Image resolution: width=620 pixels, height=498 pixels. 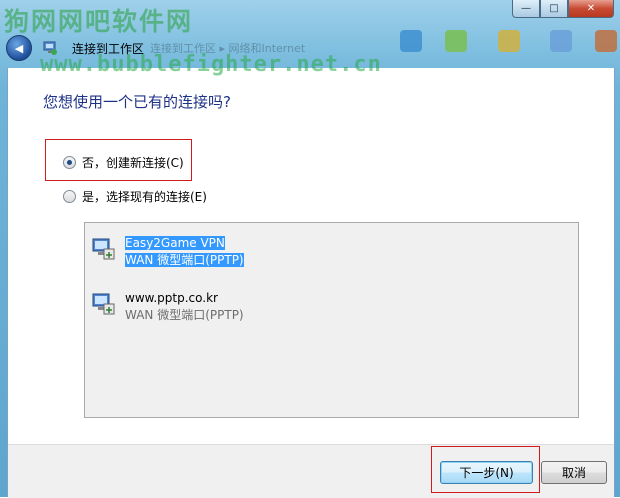 I want to click on maximize-button: □, so click(x=554, y=9).